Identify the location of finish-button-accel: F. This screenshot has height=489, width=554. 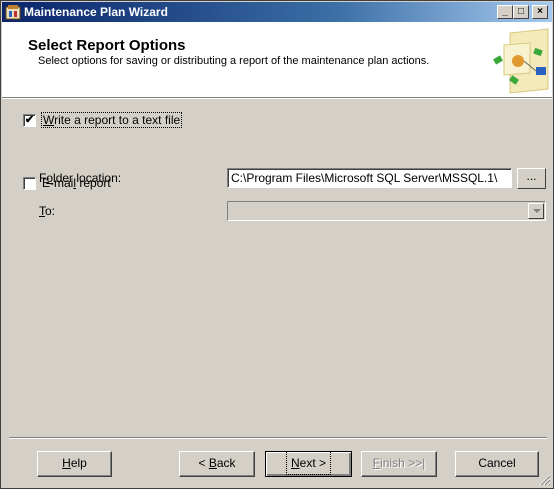
(376, 463).